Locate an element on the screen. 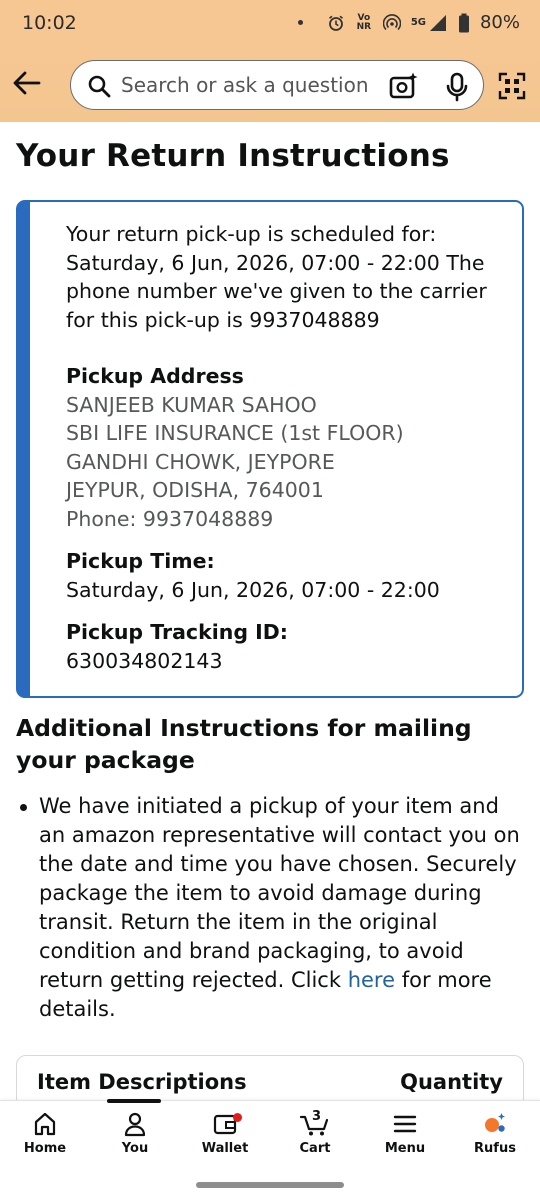 This screenshot has width=540, height=1200. back-button is located at coordinates (29, 85).